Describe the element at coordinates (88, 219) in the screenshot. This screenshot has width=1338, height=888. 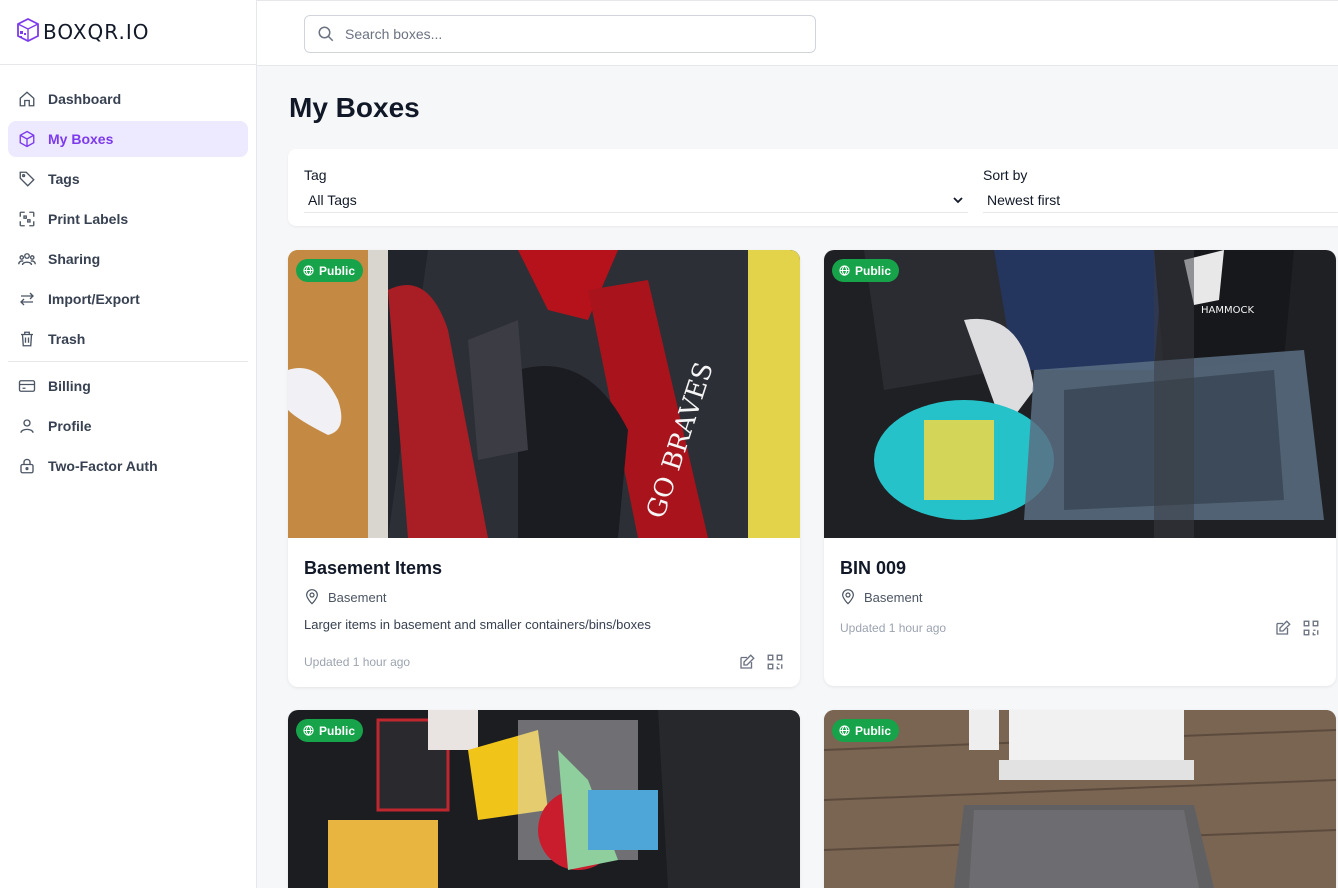
I see `sidebar-item-label: Print Labels` at that location.